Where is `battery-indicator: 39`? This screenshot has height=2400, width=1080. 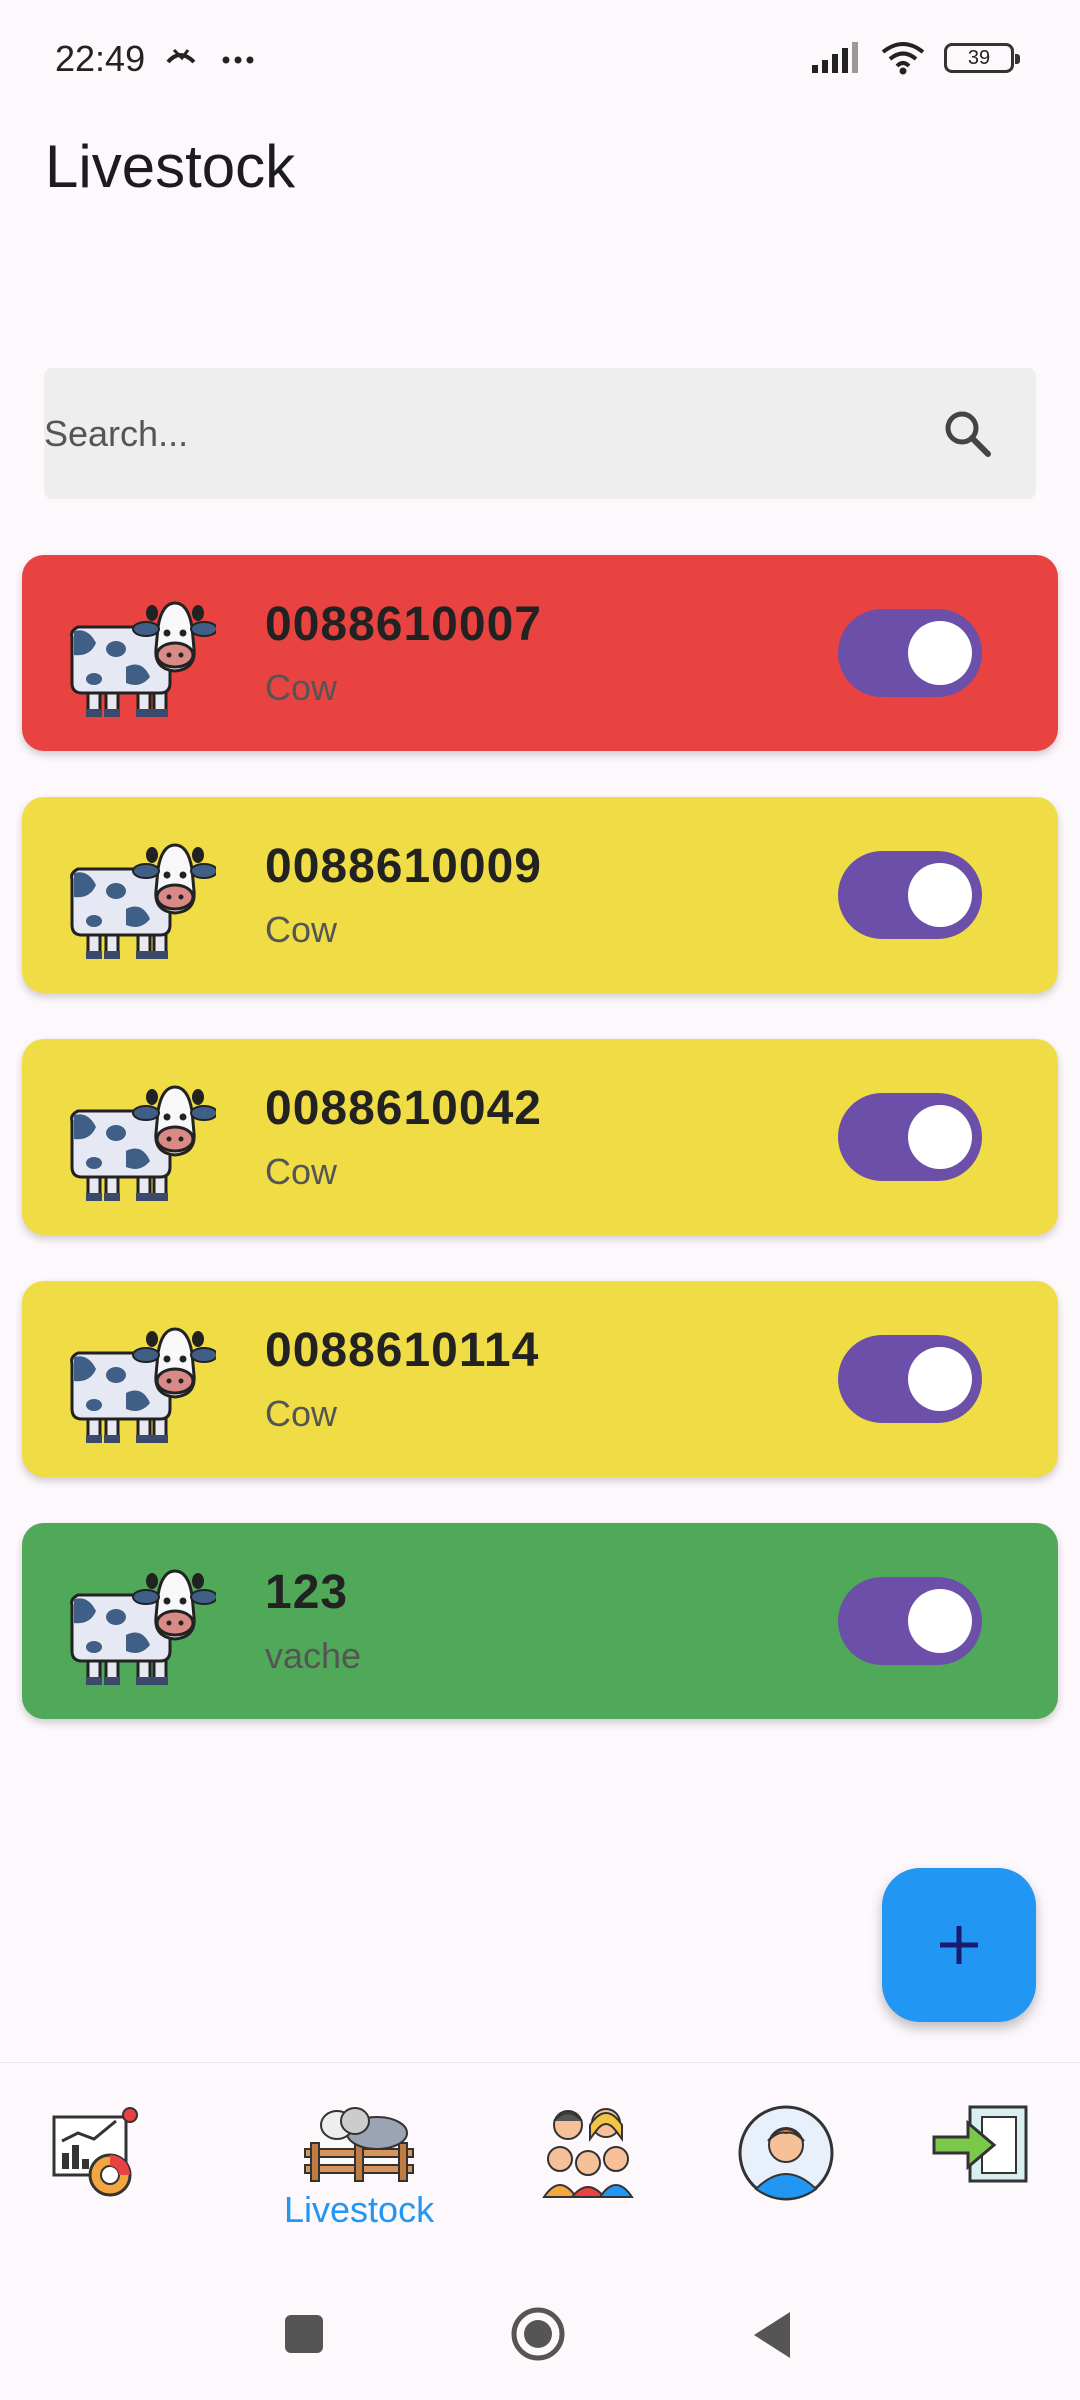 battery-indicator: 39 is located at coordinates (982, 58).